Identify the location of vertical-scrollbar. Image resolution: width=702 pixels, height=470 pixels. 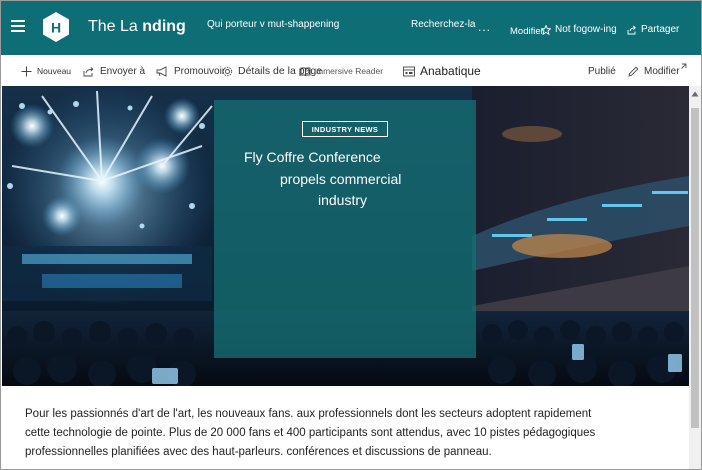
(695, 277).